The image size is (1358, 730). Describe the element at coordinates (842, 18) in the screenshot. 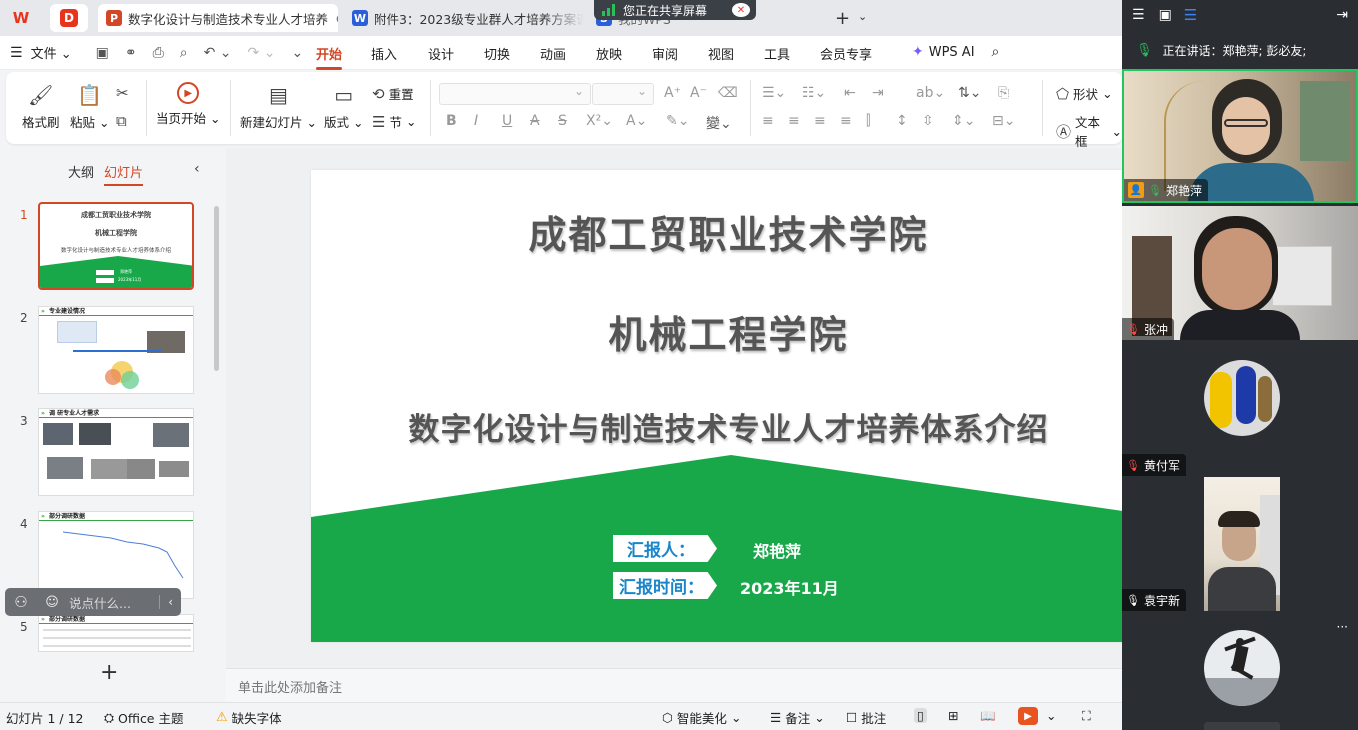

I see `new-tab-icon: +` at that location.